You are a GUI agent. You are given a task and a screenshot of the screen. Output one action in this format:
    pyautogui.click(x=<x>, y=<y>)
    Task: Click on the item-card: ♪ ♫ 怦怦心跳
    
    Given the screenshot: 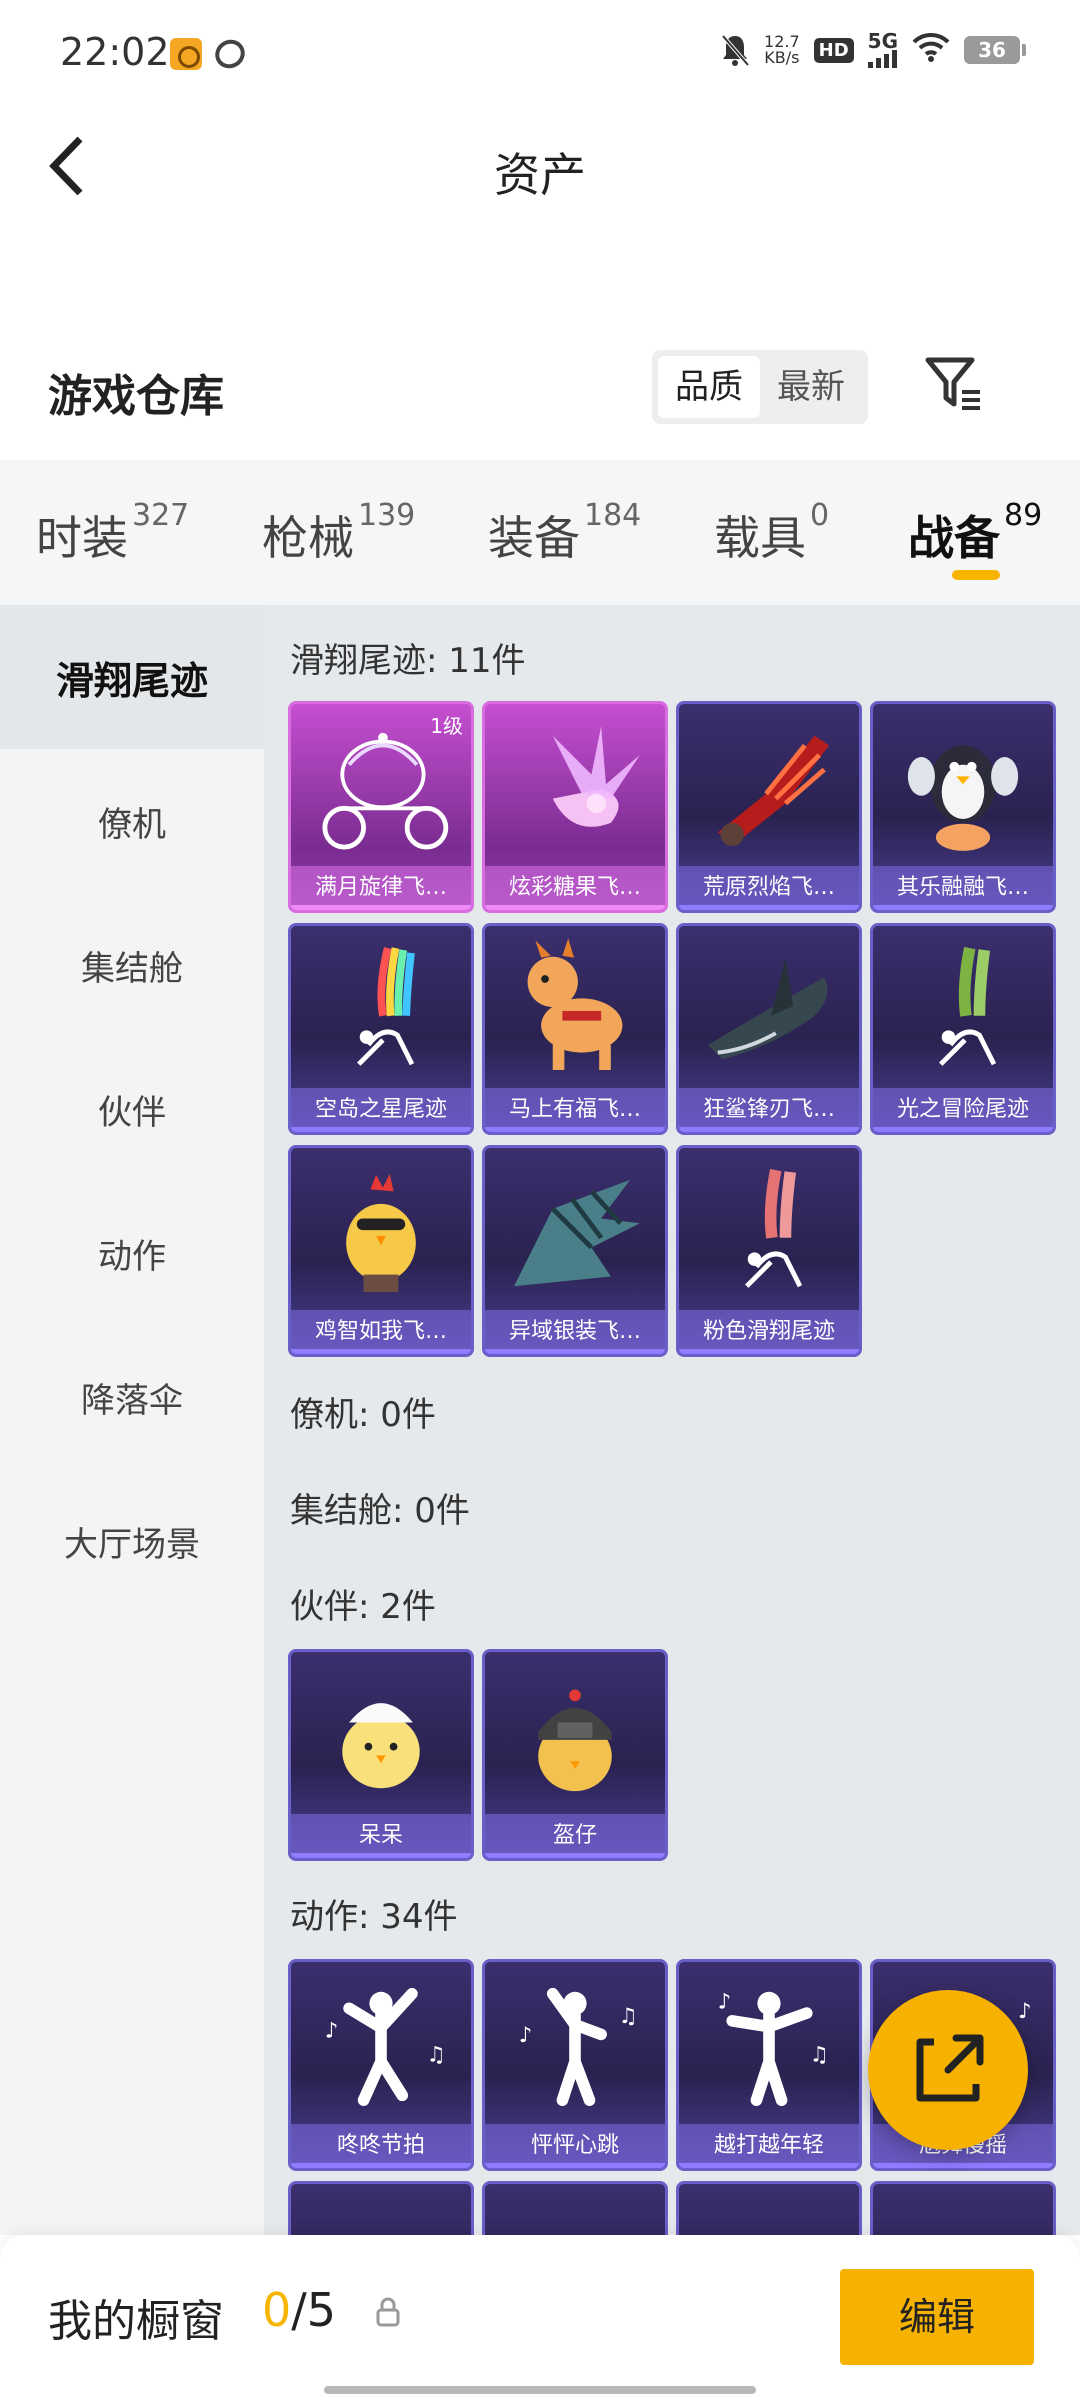 What is the action you would take?
    pyautogui.click(x=575, y=2065)
    